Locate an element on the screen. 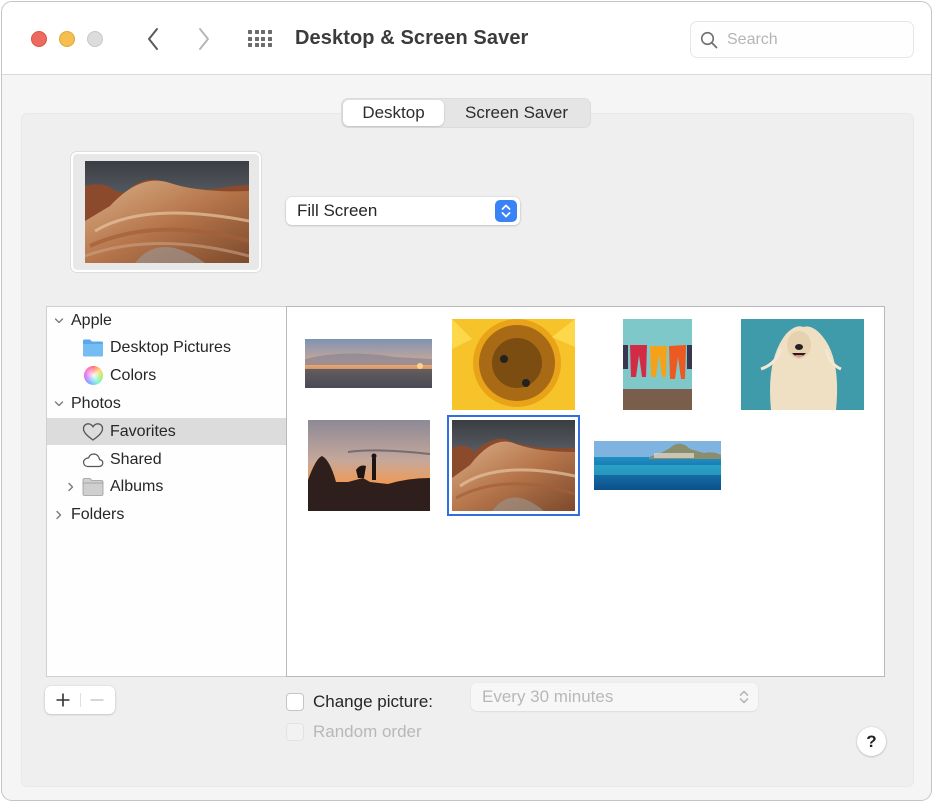 This screenshot has height=803, width=934. chevron-right-icon is located at coordinates (204, 39).